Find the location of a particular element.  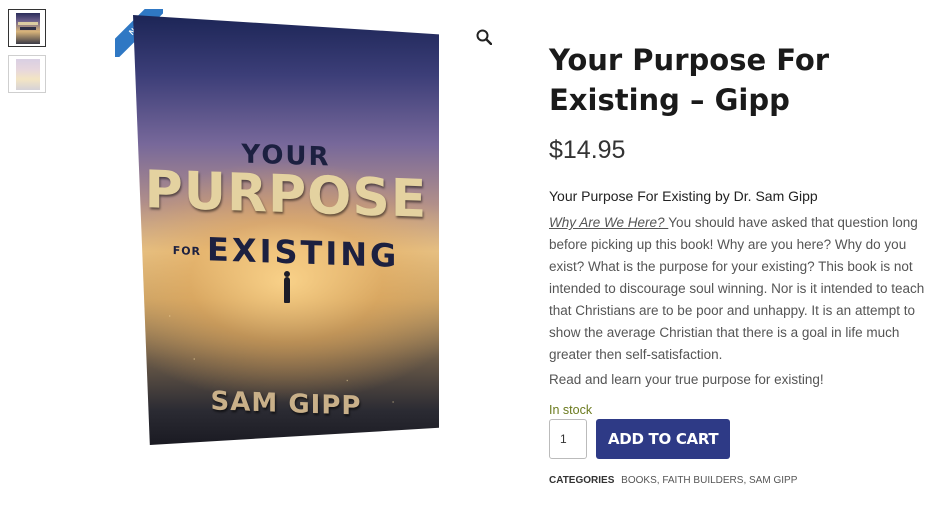

product-title: Your Purpose For Existing – Gipp is located at coordinates (689, 80).